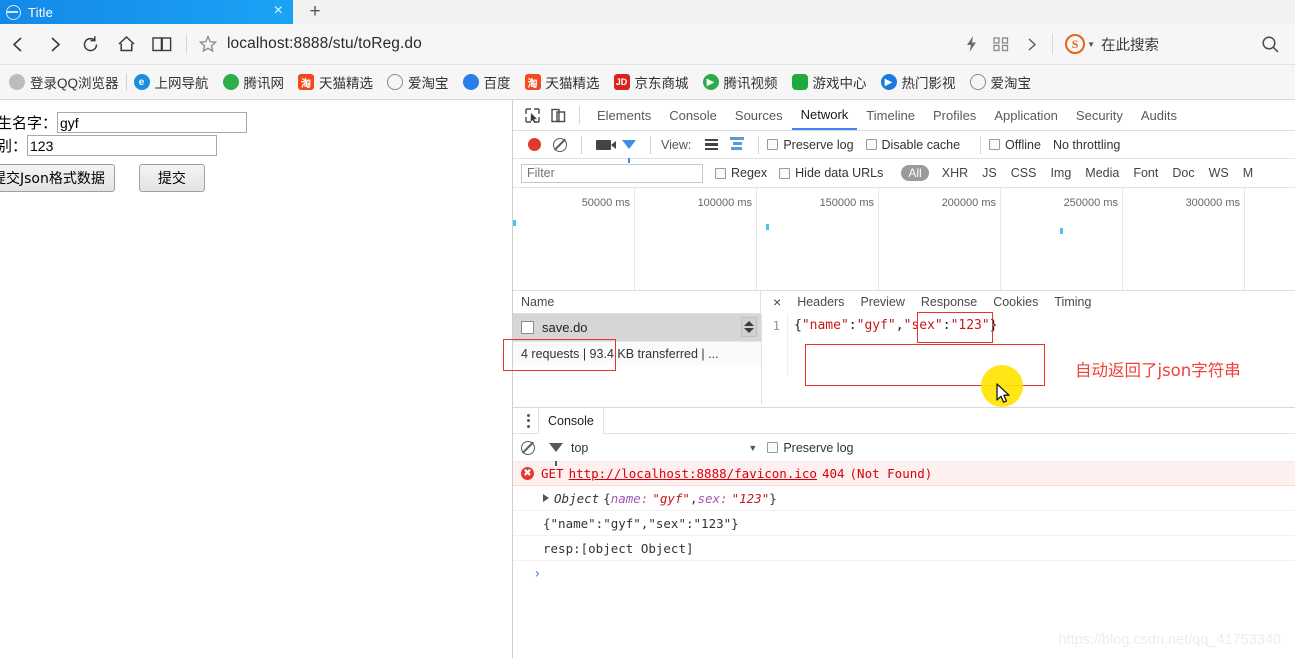 Image resolution: width=1295 pixels, height=658 pixels. I want to click on offline-checkbox: Offline, so click(1015, 145).